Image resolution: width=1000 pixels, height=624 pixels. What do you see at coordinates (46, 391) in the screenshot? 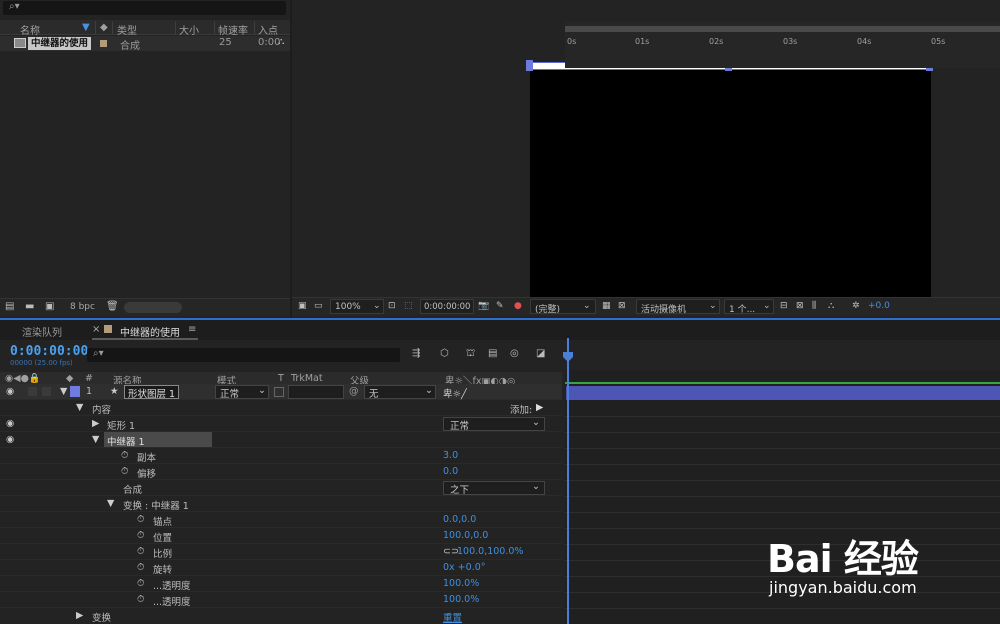
I see `lock-box` at bounding box center [46, 391].